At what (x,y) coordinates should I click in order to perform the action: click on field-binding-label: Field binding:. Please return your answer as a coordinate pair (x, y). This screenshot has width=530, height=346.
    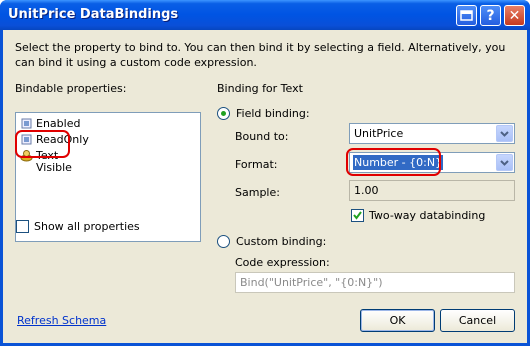
    Looking at the image, I should click on (273, 113).